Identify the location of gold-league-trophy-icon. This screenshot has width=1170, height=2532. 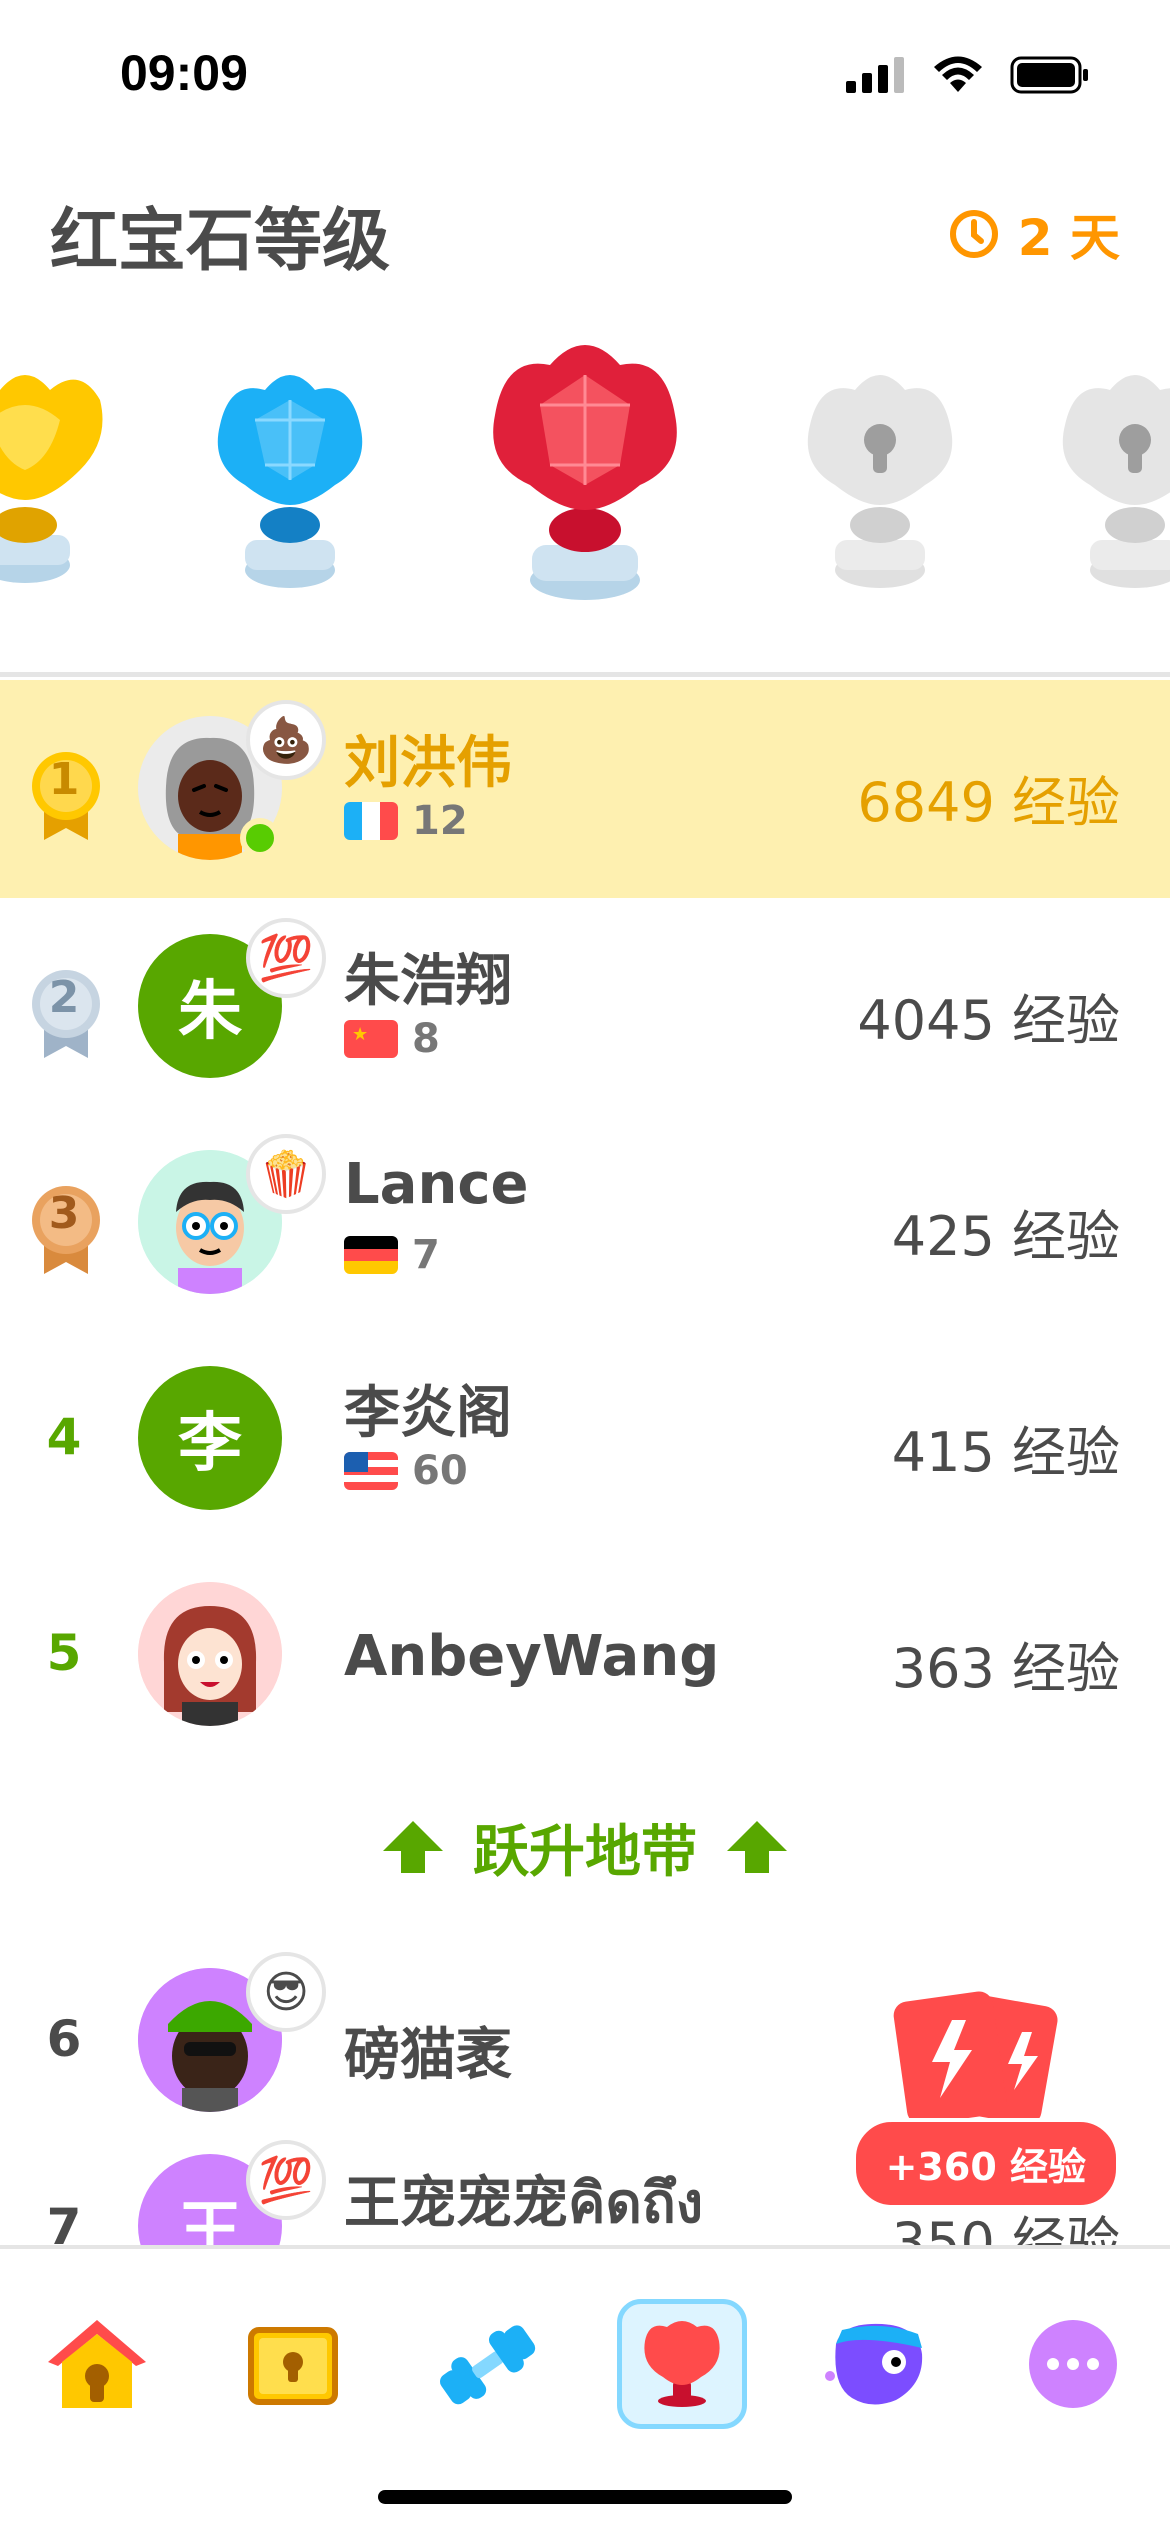
(51, 479).